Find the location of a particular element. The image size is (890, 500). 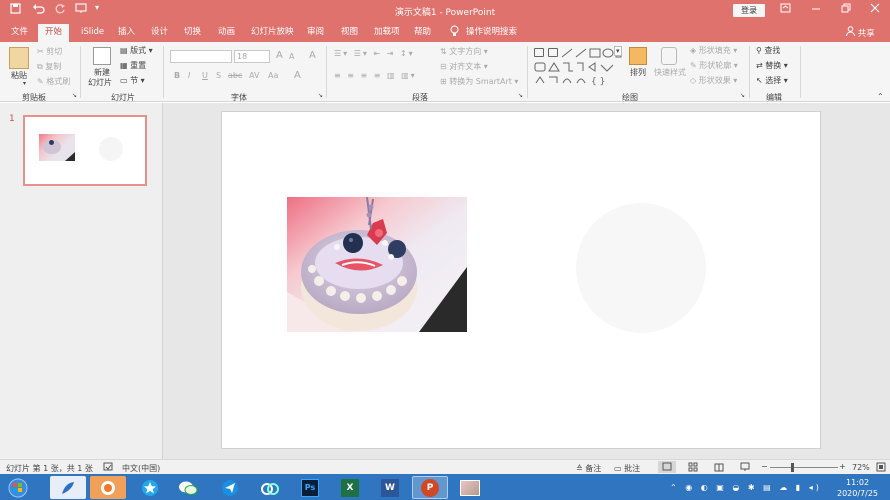

tab-view: 视图 is located at coordinates (349, 32).